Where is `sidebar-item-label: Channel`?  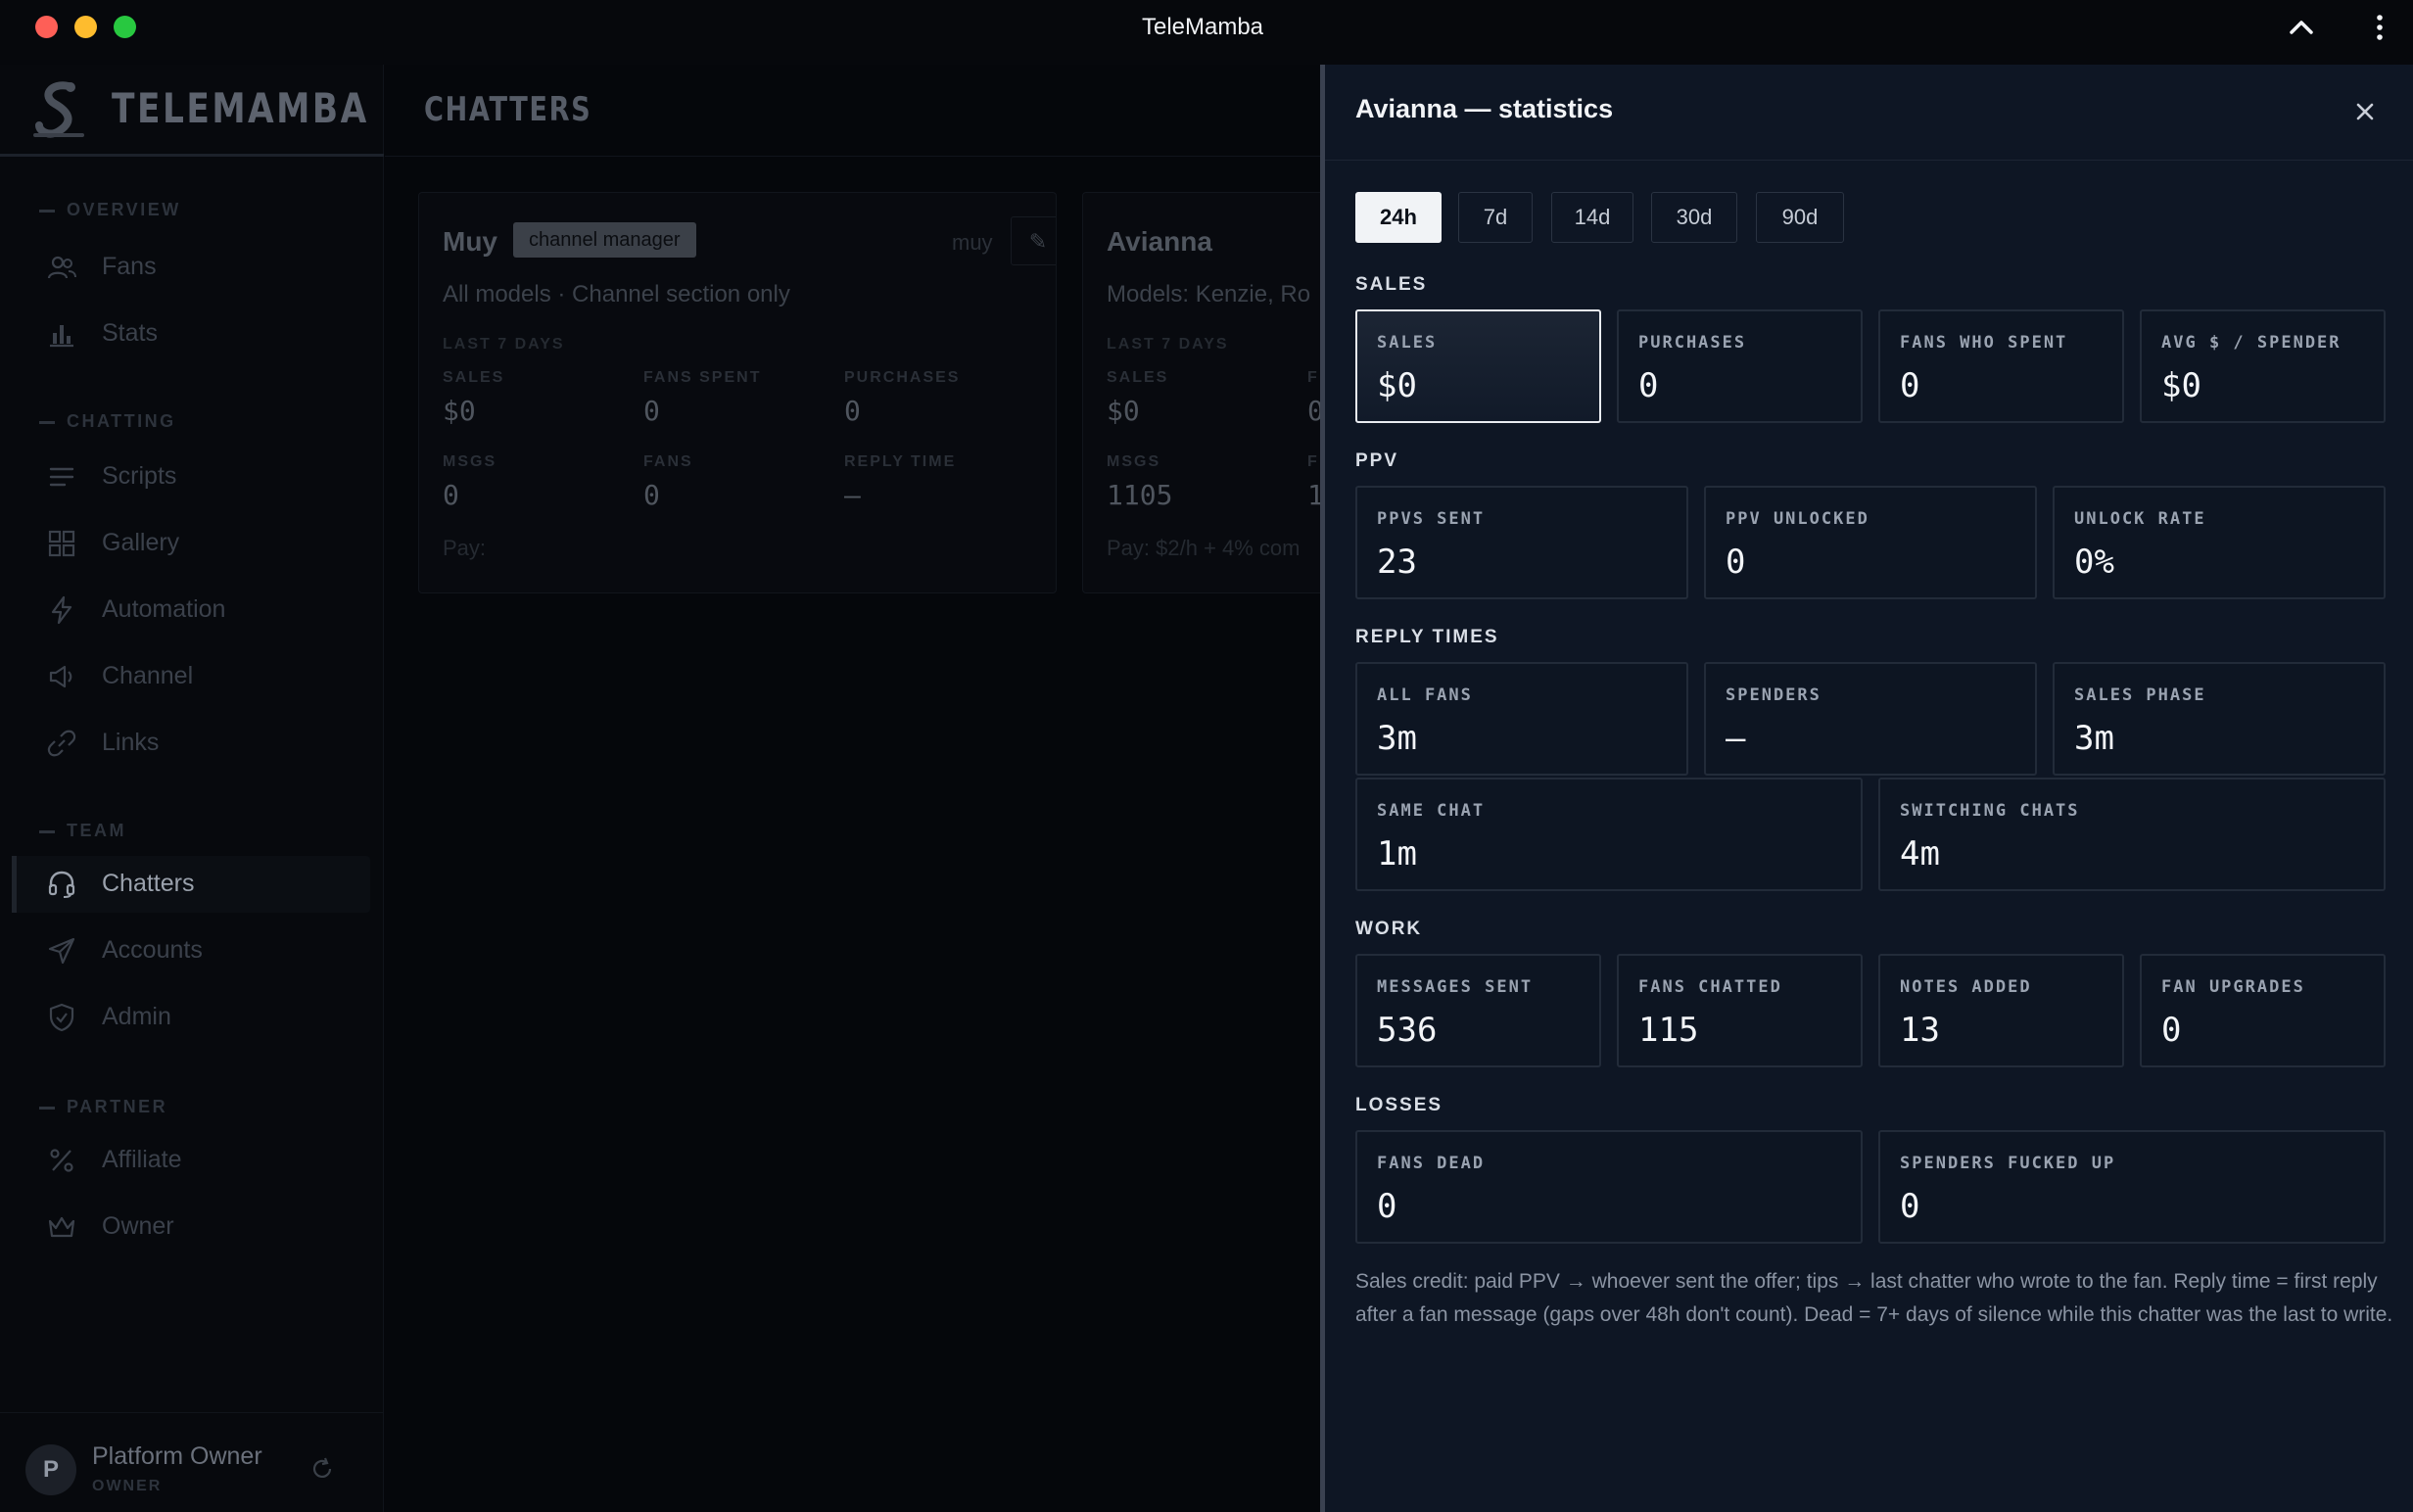
sidebar-item-label: Channel is located at coordinates (148, 675).